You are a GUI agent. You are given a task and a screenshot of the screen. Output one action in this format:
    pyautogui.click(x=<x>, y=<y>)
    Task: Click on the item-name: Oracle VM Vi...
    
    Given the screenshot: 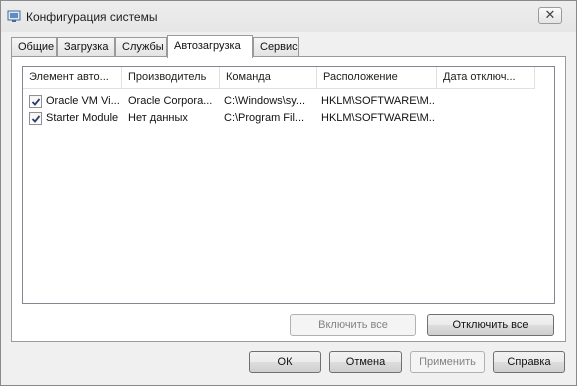 What is the action you would take?
    pyautogui.click(x=83, y=101)
    